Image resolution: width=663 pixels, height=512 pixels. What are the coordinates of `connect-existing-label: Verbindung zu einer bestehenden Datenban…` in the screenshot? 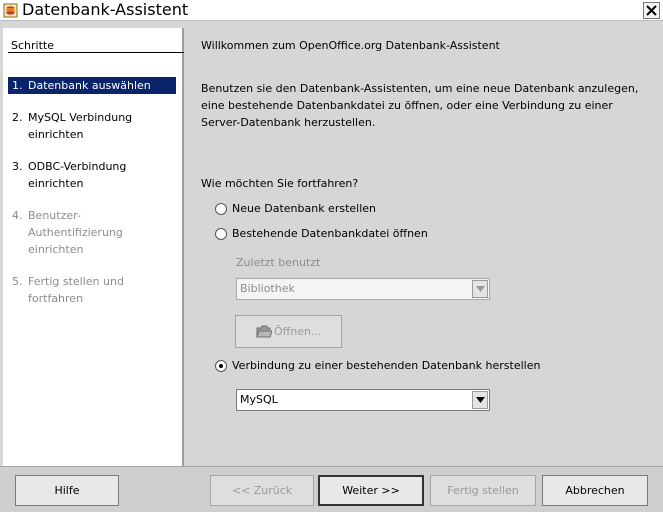 It's located at (386, 365).